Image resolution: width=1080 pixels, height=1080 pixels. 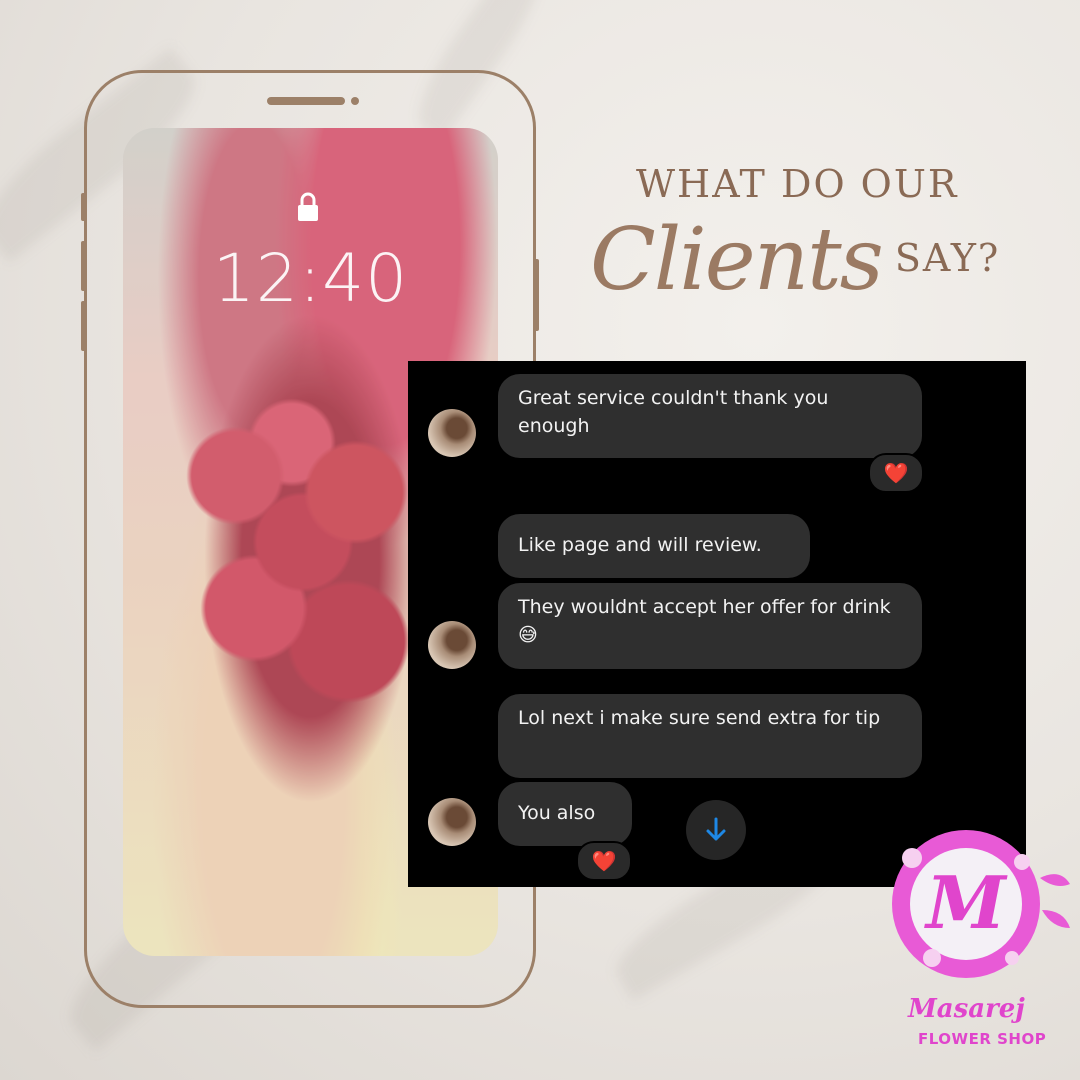 What do you see at coordinates (797, 184) in the screenshot?
I see `heading-line1: WHAT DO OUR` at bounding box center [797, 184].